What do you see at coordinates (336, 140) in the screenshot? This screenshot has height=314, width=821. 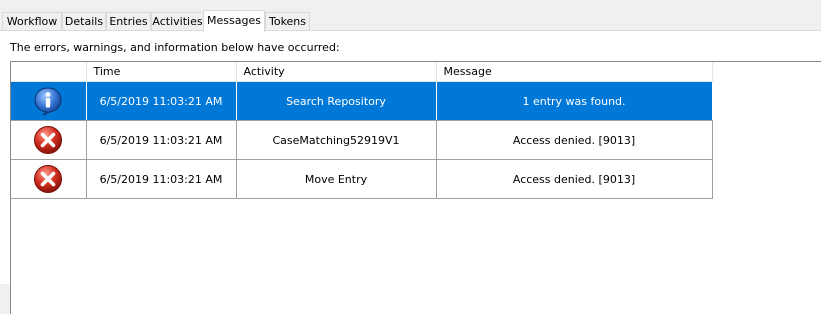 I see `row-activity: CaseMatching52919V1` at bounding box center [336, 140].